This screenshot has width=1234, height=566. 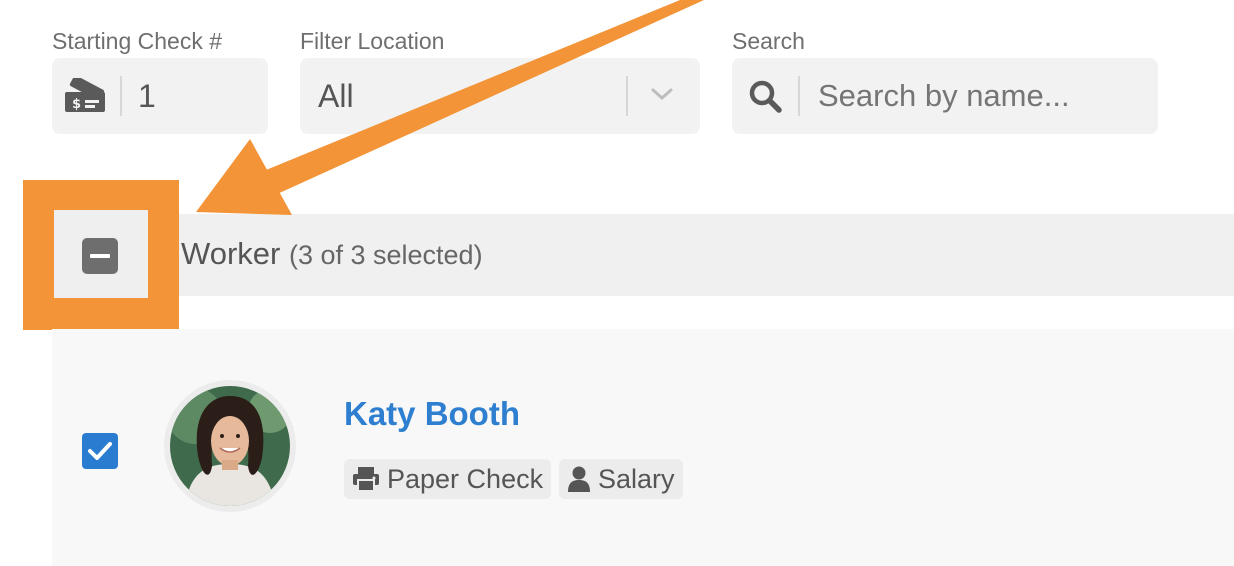 I want to click on user-icon, so click(x=579, y=479).